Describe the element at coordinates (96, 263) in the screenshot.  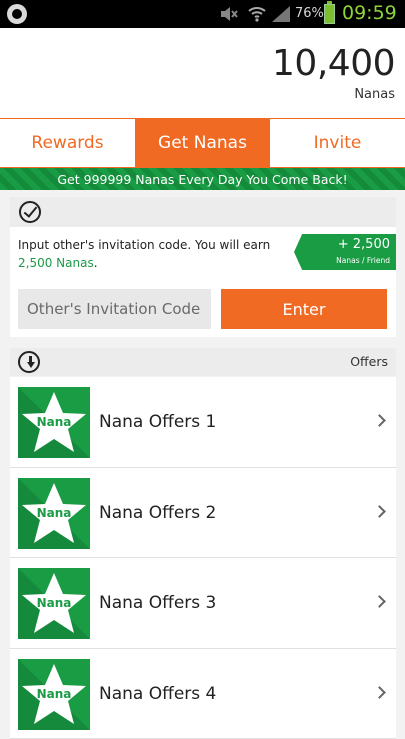
I see `invite-text-suffix: .` at that location.